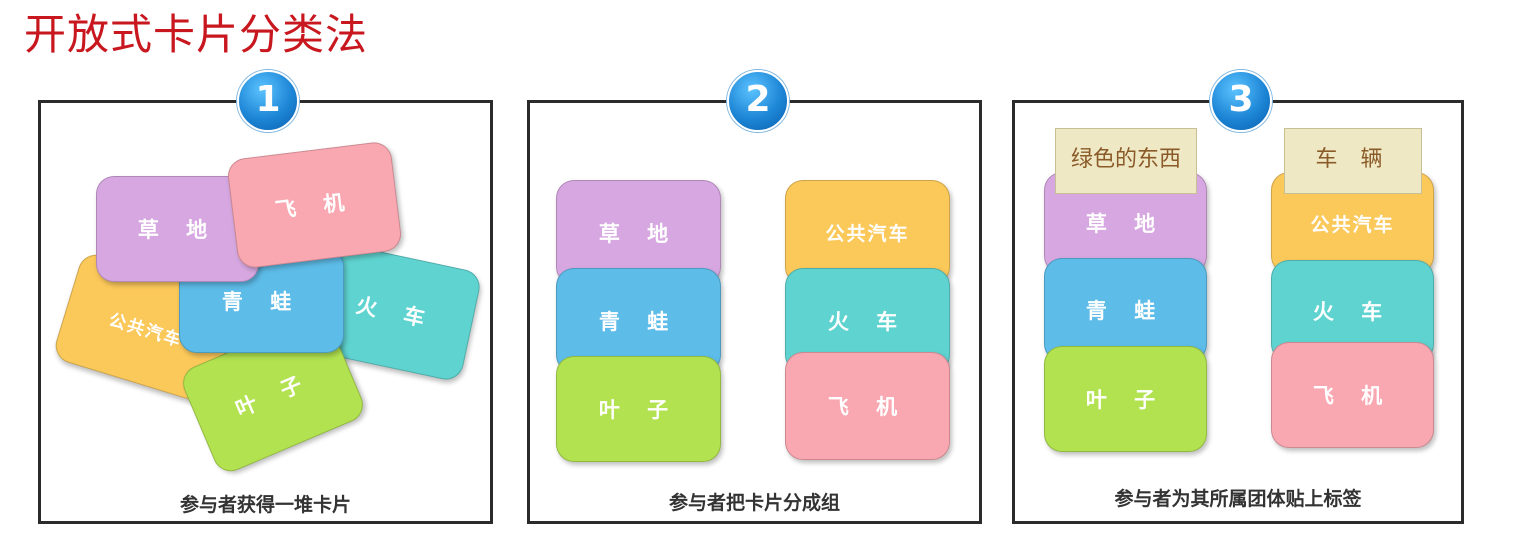 The image size is (1518, 543). Describe the element at coordinates (196, 34) in the screenshot. I see `page-title: 开放式卡片分类法` at that location.